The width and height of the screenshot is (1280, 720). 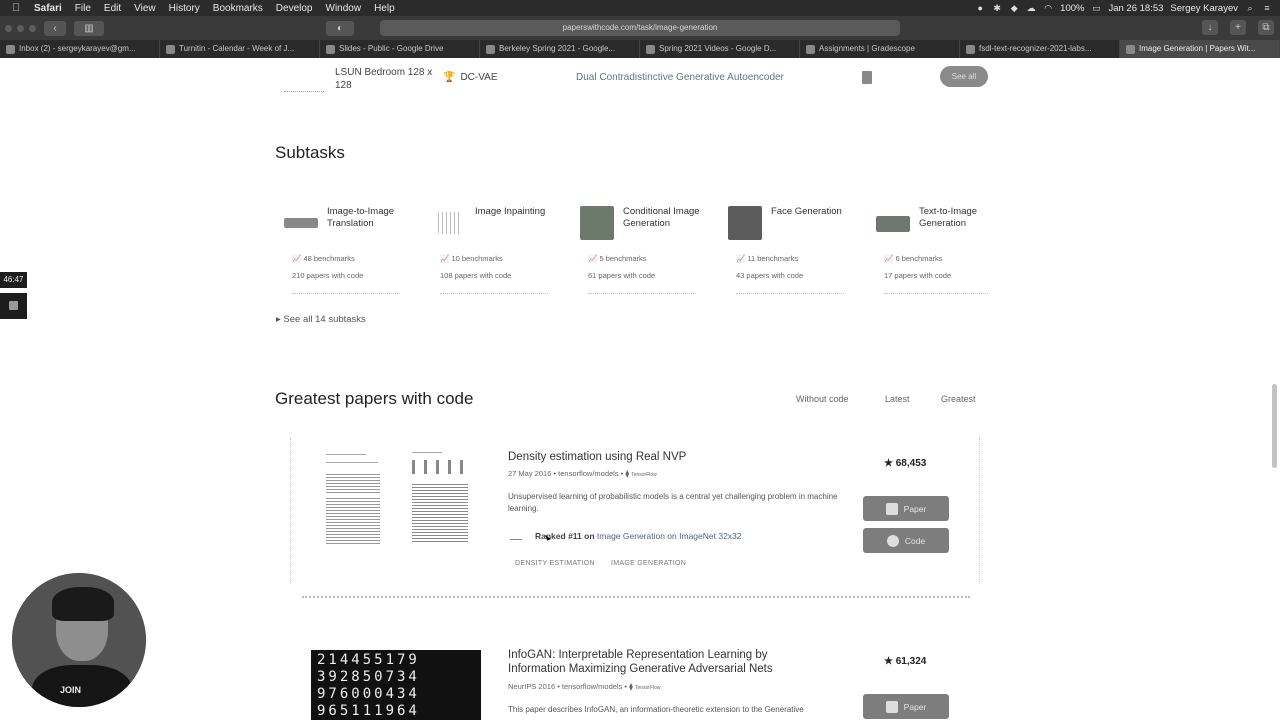 I want to click on record-icon: ●, so click(x=980, y=8).